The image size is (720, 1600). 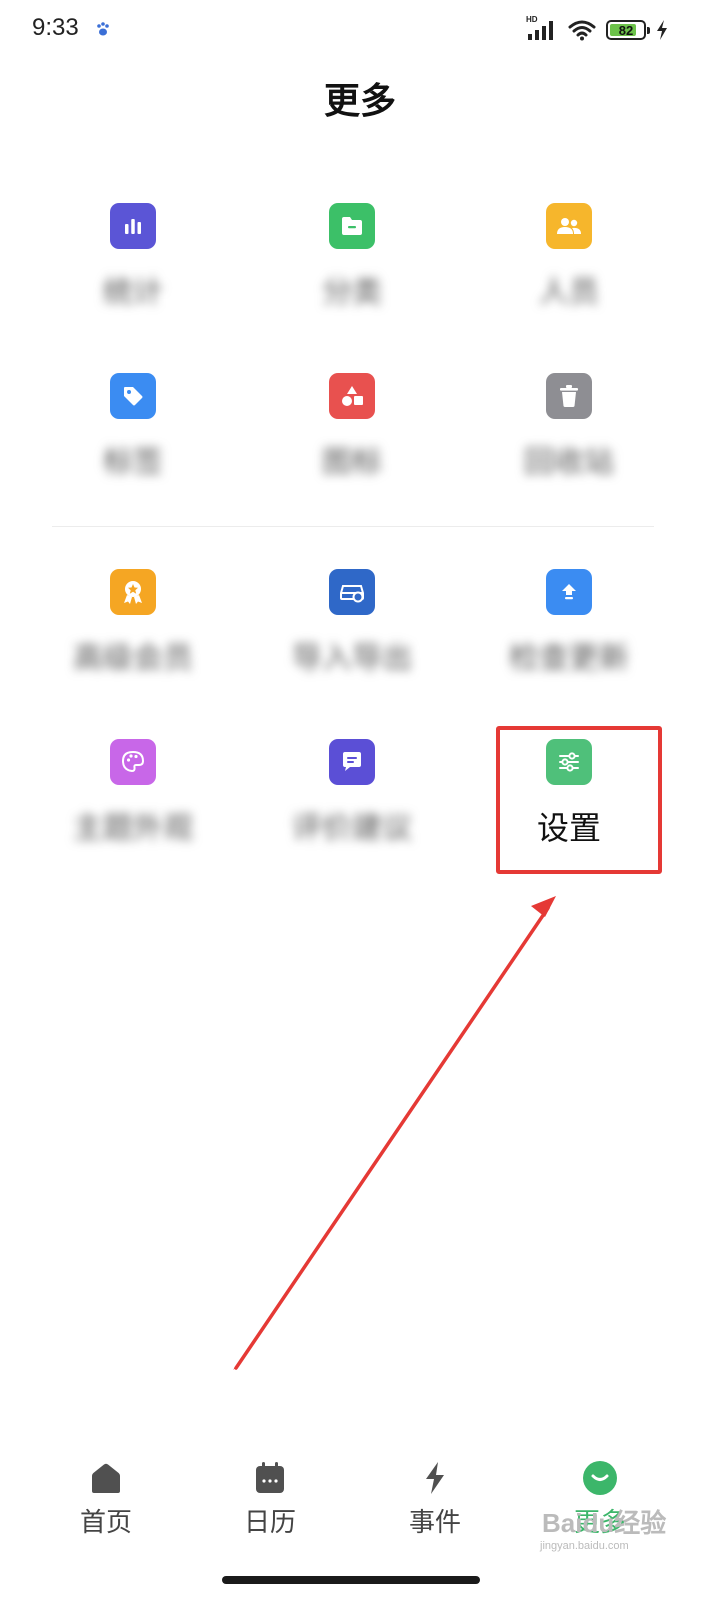 I want to click on grid-item-label: 标签, so click(x=133, y=462).